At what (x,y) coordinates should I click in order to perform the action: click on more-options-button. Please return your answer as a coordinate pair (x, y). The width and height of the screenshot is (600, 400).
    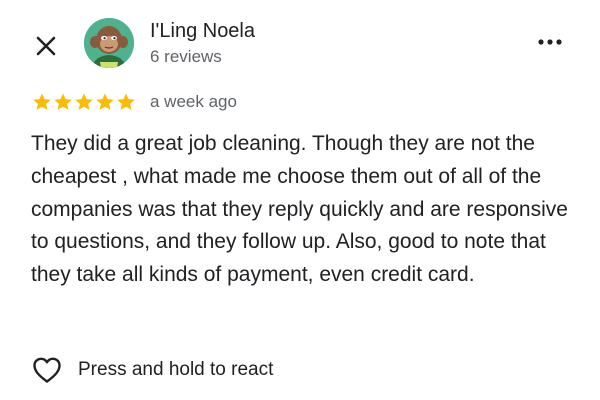
    Looking at the image, I should click on (550, 42).